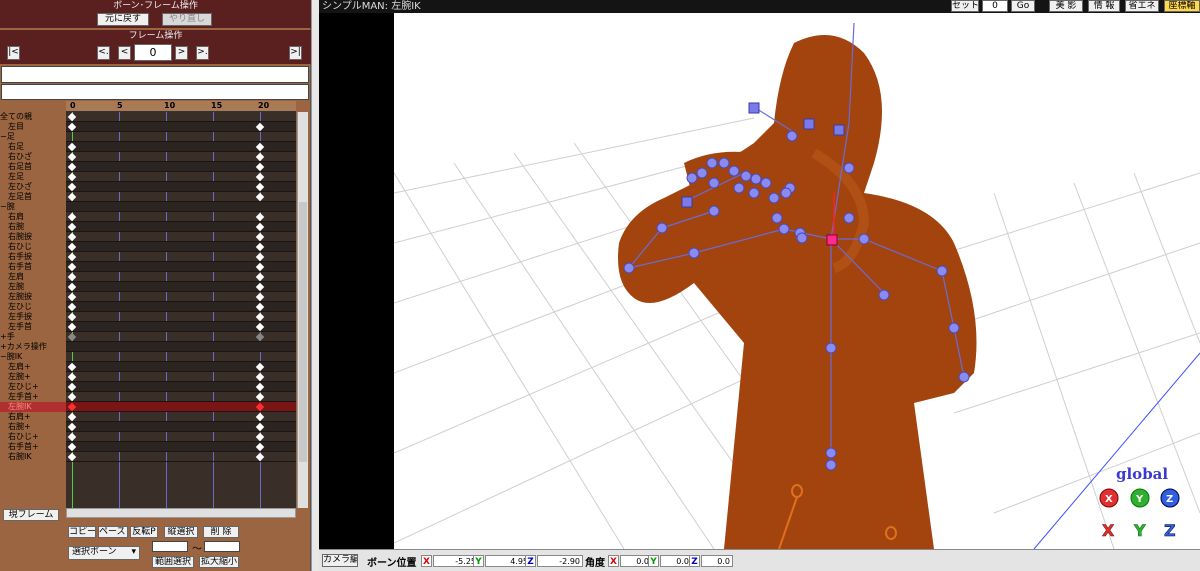 The width and height of the screenshot is (1200, 571). What do you see at coordinates (1140, 531) in the screenshot?
I see `move-y-icon: Y` at bounding box center [1140, 531].